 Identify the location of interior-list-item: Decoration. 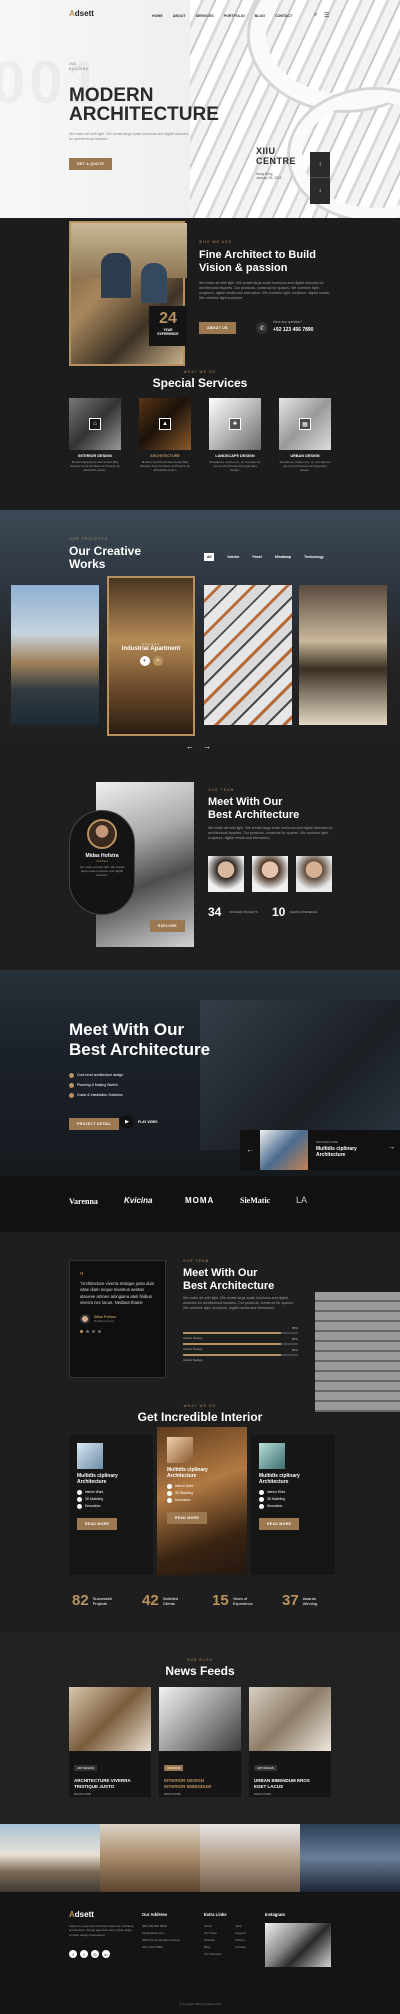
(293, 1506).